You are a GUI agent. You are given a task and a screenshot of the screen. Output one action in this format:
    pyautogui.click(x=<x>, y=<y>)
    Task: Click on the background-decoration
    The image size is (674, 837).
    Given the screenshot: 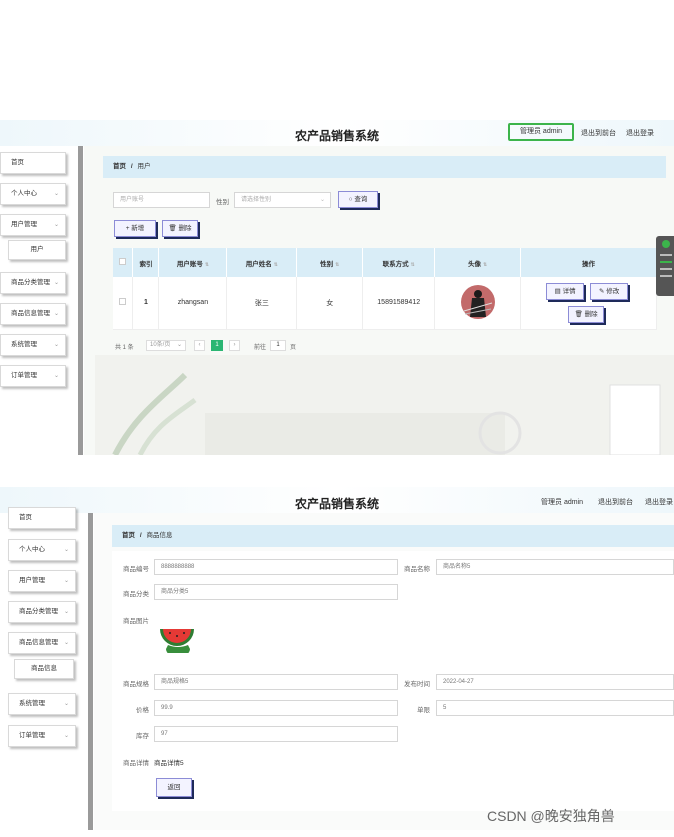 What is the action you would take?
    pyautogui.click(x=384, y=405)
    